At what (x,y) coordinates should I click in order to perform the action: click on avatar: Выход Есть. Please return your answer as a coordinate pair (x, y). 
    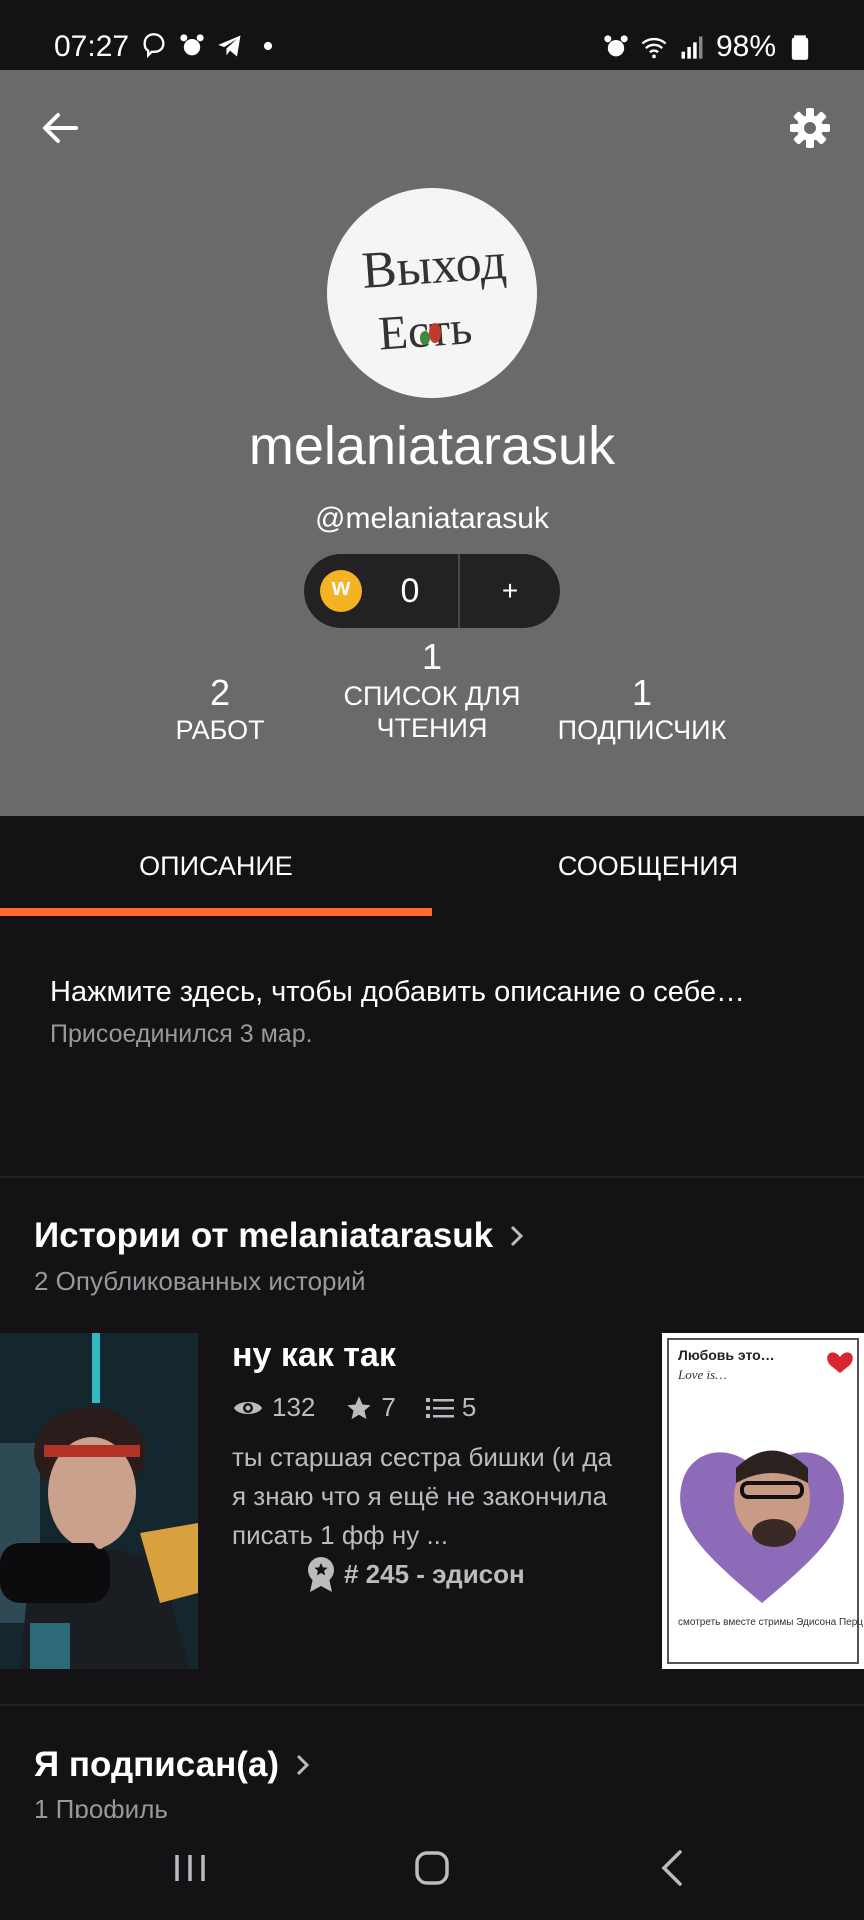
    Looking at the image, I should click on (432, 293).